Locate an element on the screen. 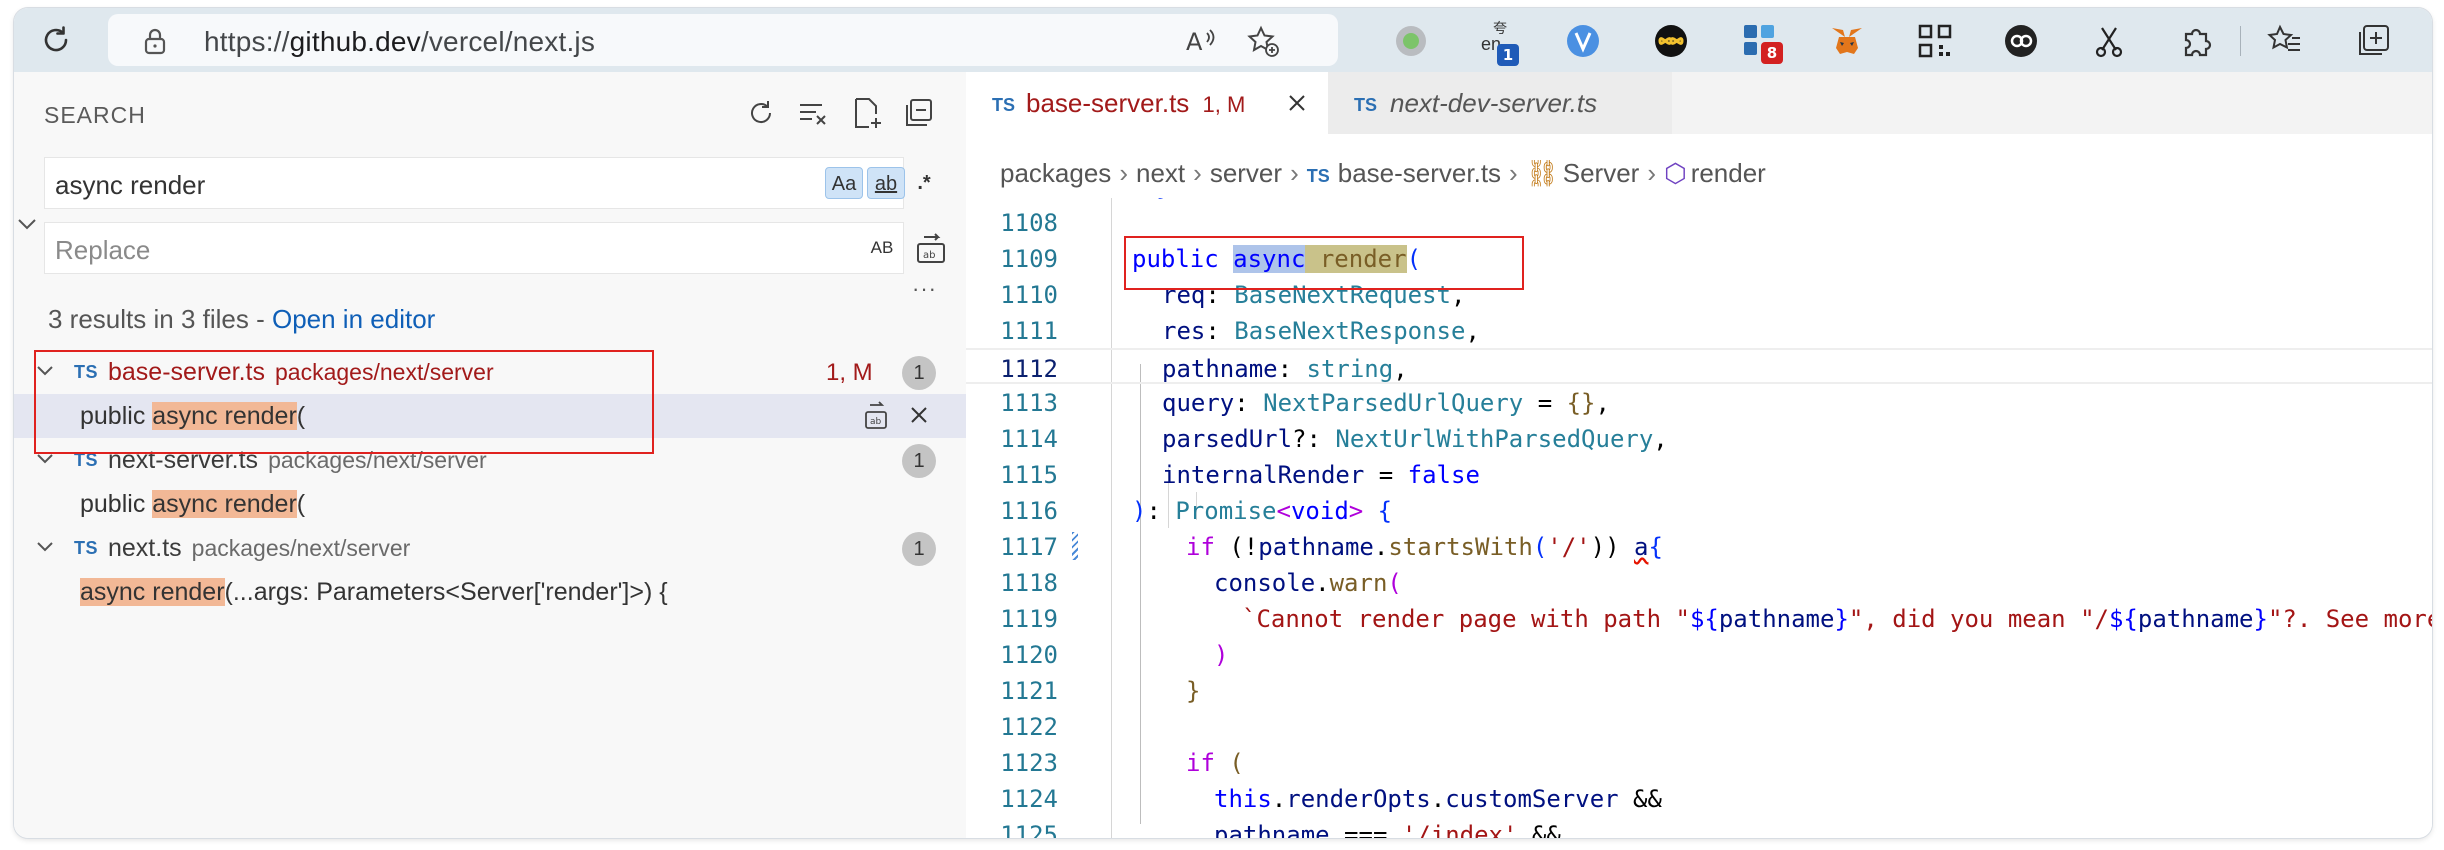 The width and height of the screenshot is (2444, 850). line-number: 1121 is located at coordinates (1029, 691).